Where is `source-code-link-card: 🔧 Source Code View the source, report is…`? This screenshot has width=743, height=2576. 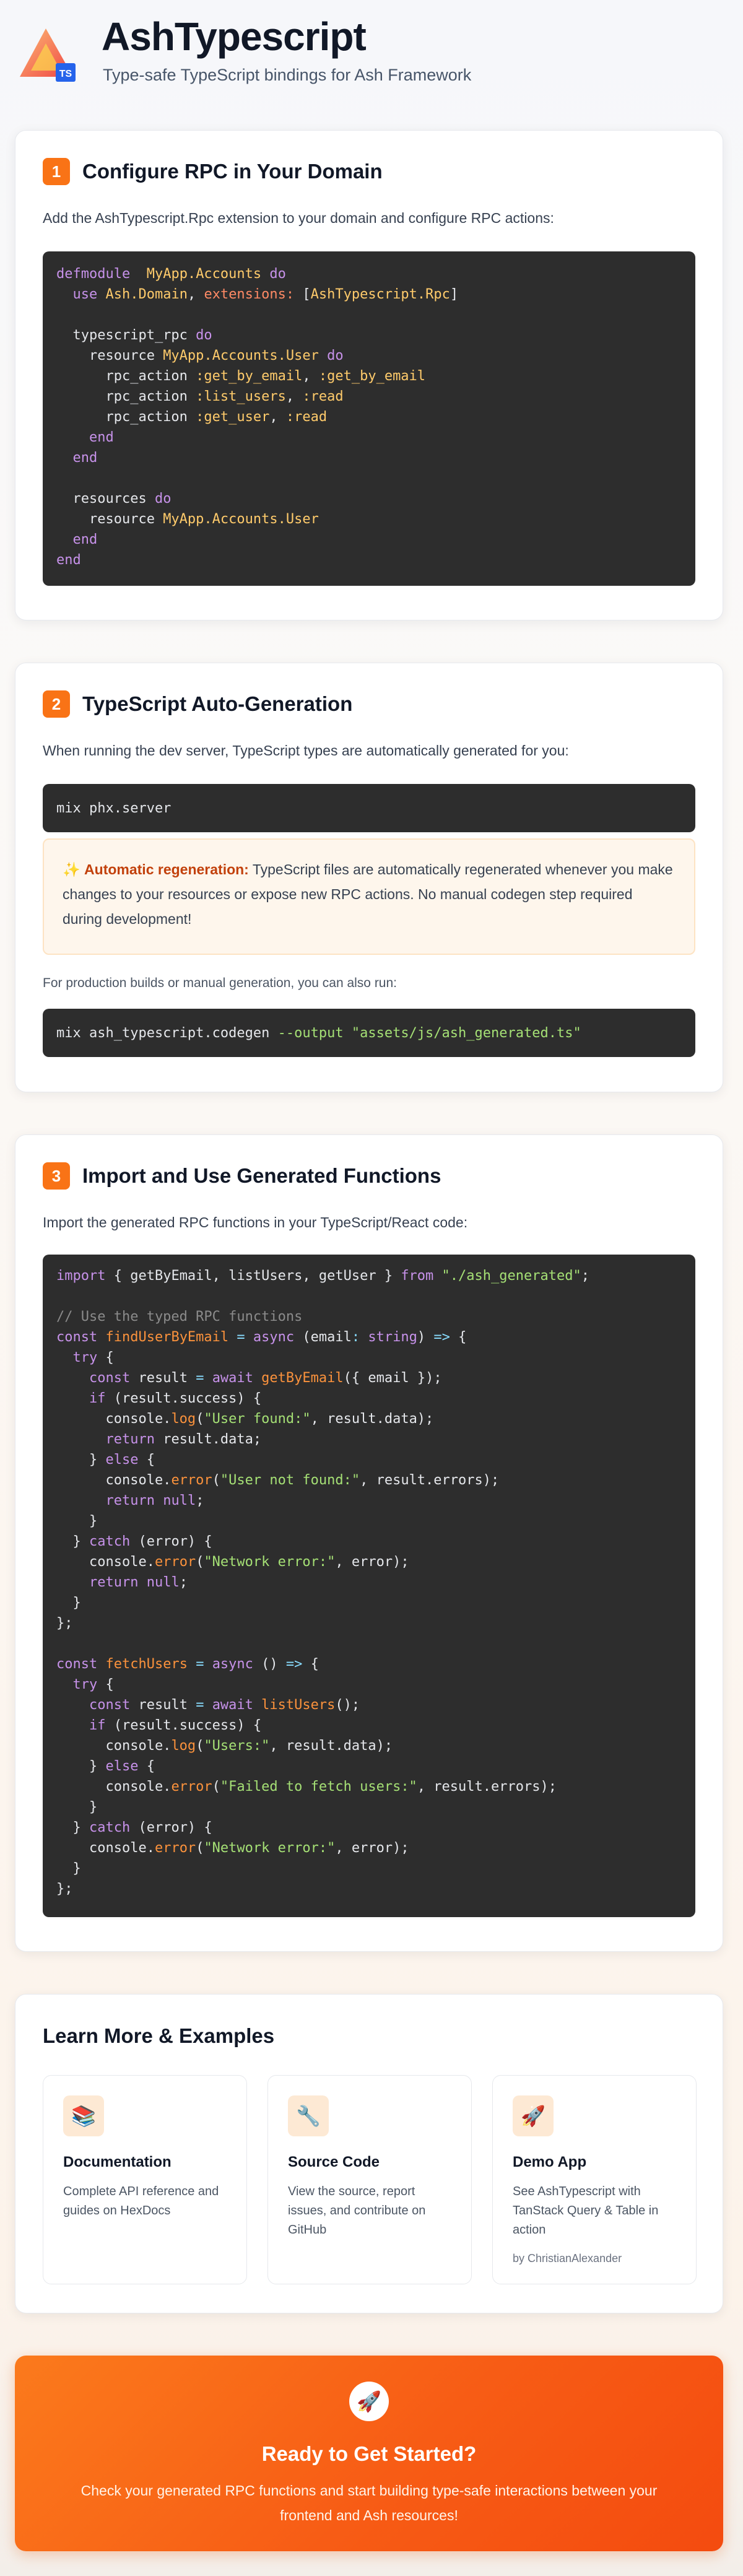 source-code-link-card: 🔧 Source Code View the source, report is… is located at coordinates (369, 2179).